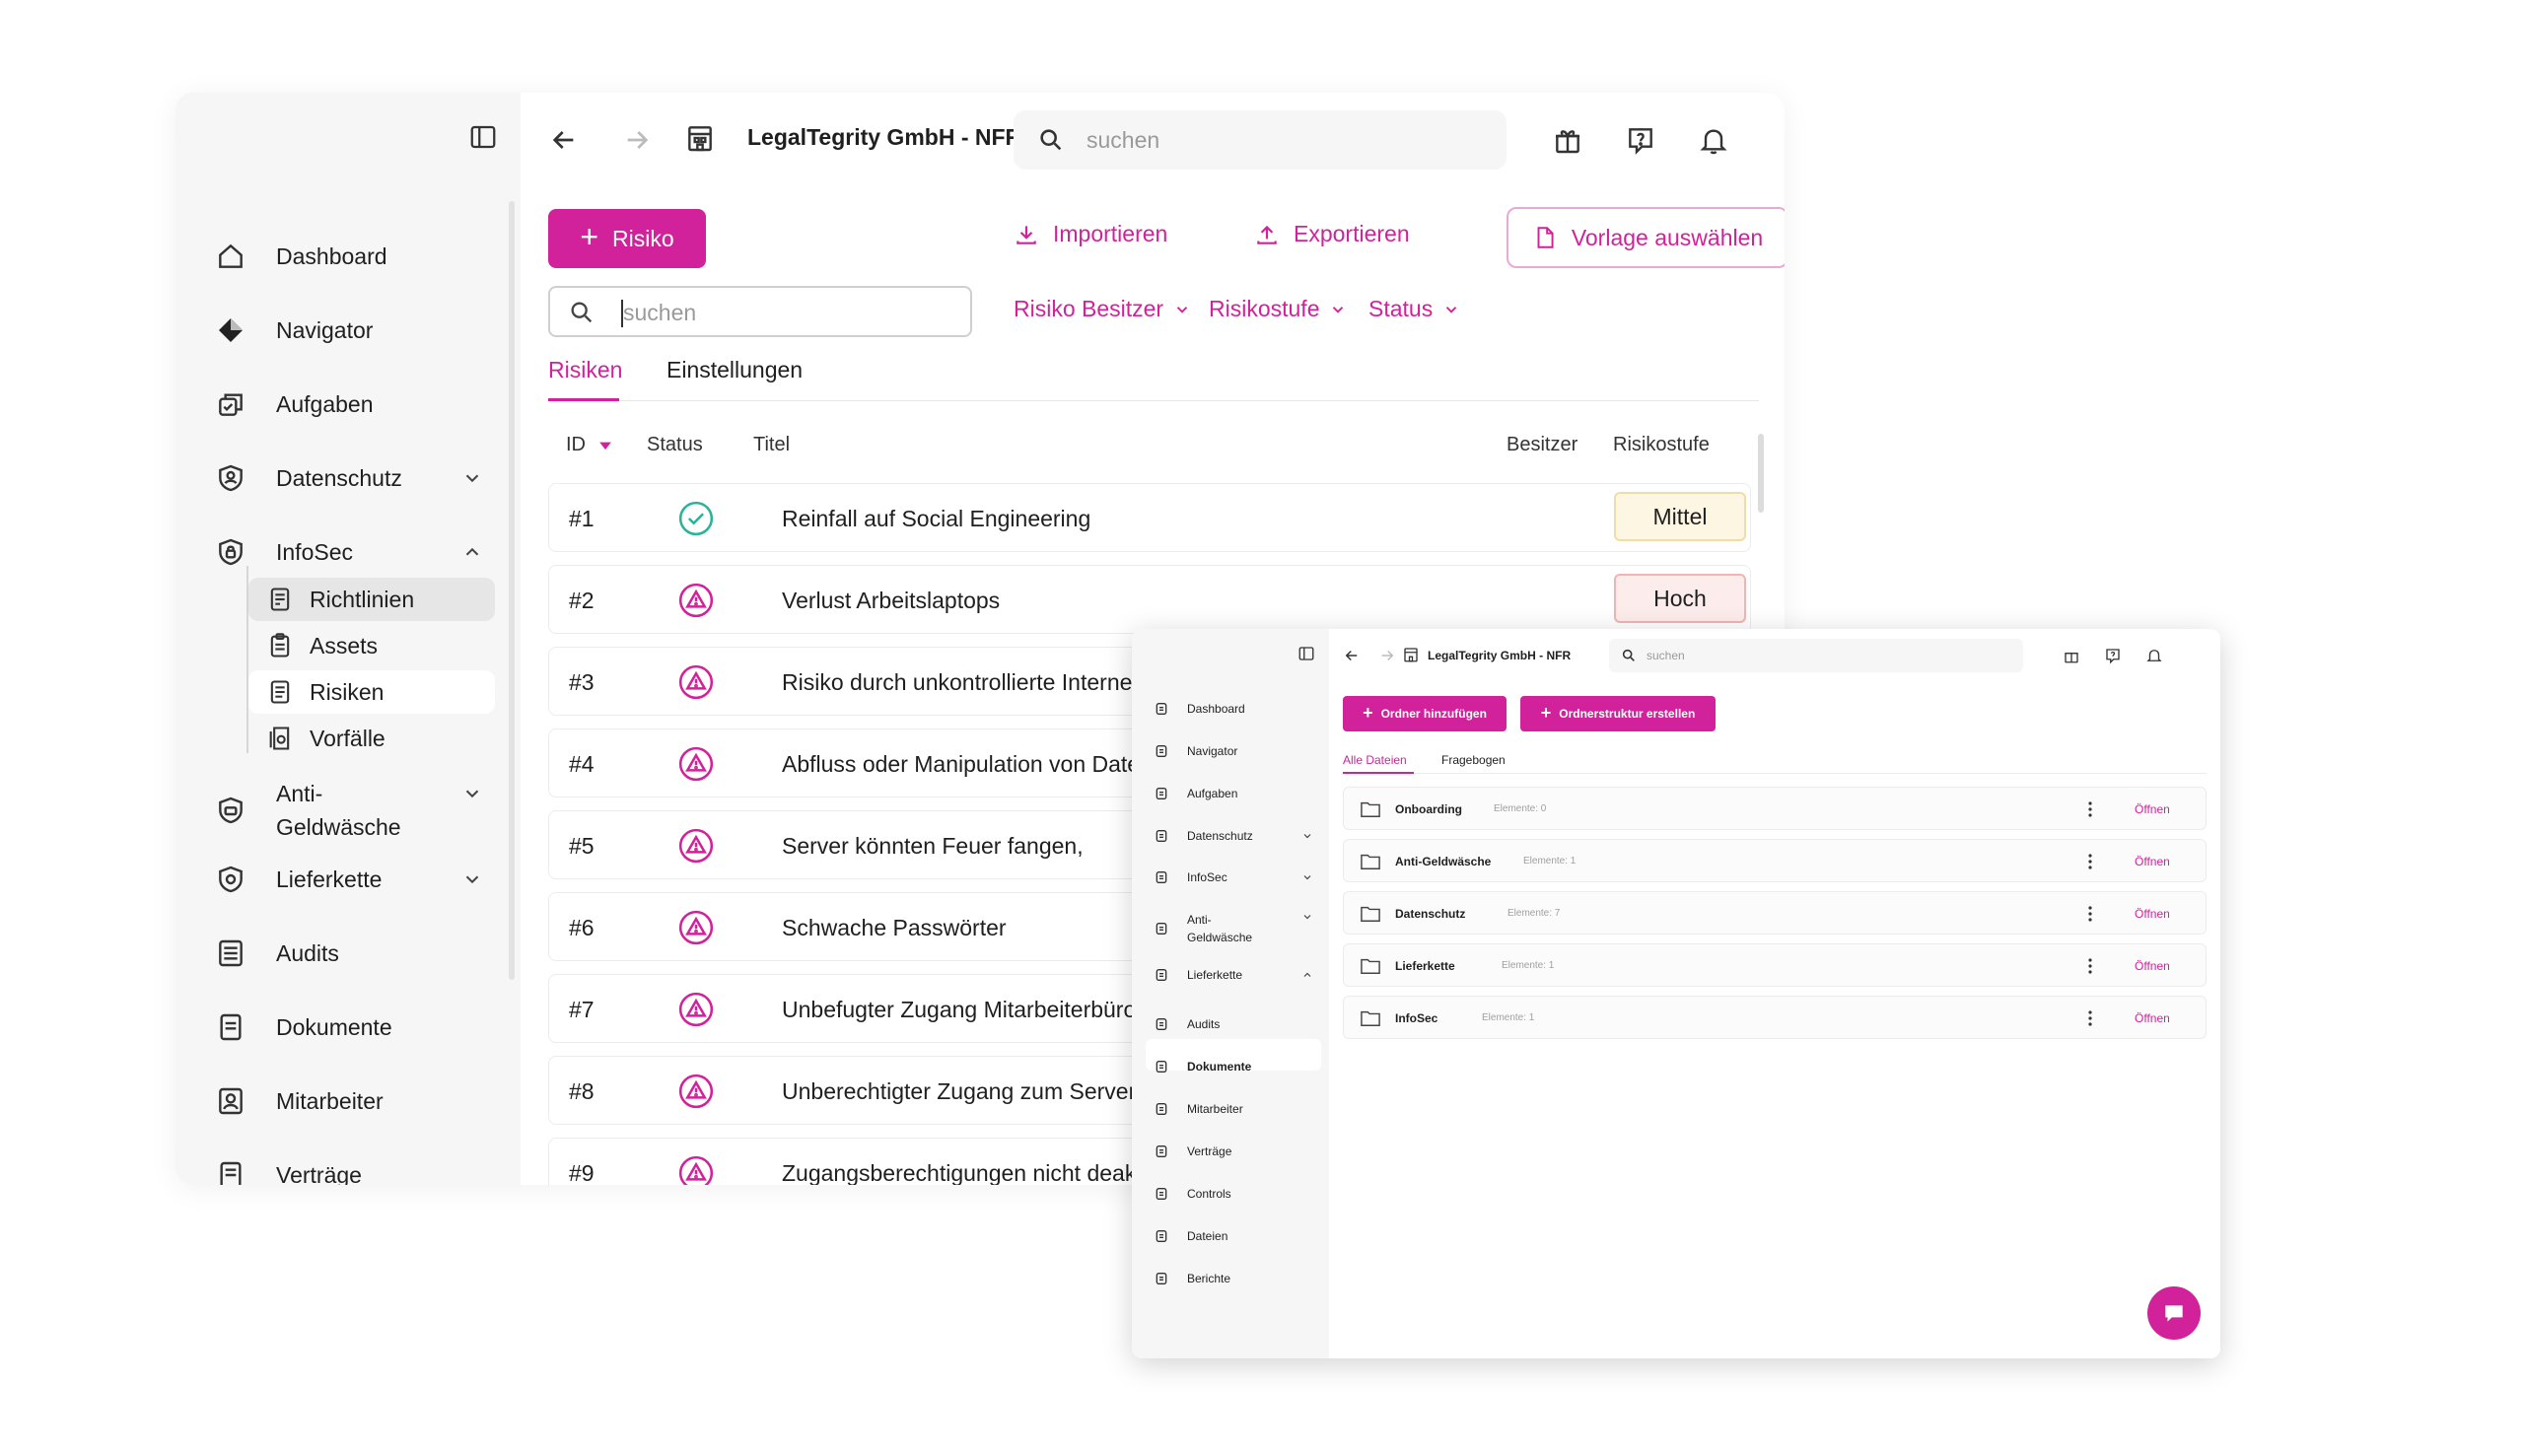  Describe the element at coordinates (1775, 1017) in the screenshot. I see `folder-row: InfoSec Elemente: 1 Öffnen` at that location.